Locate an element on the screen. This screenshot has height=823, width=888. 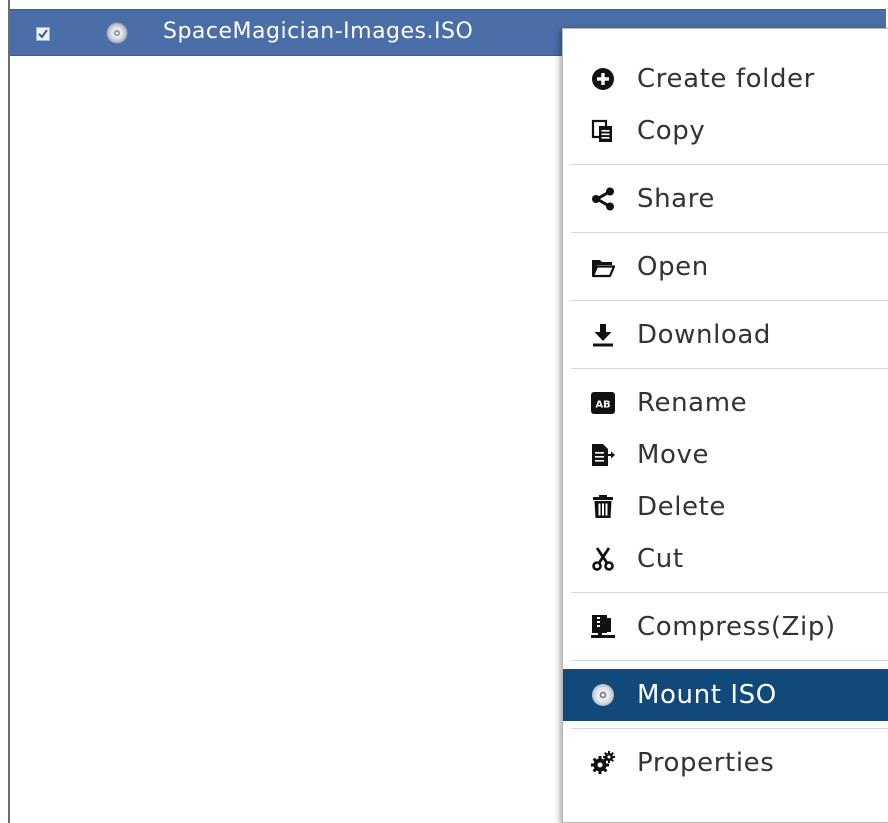
menu-item-share: Share is located at coordinates (725, 199).